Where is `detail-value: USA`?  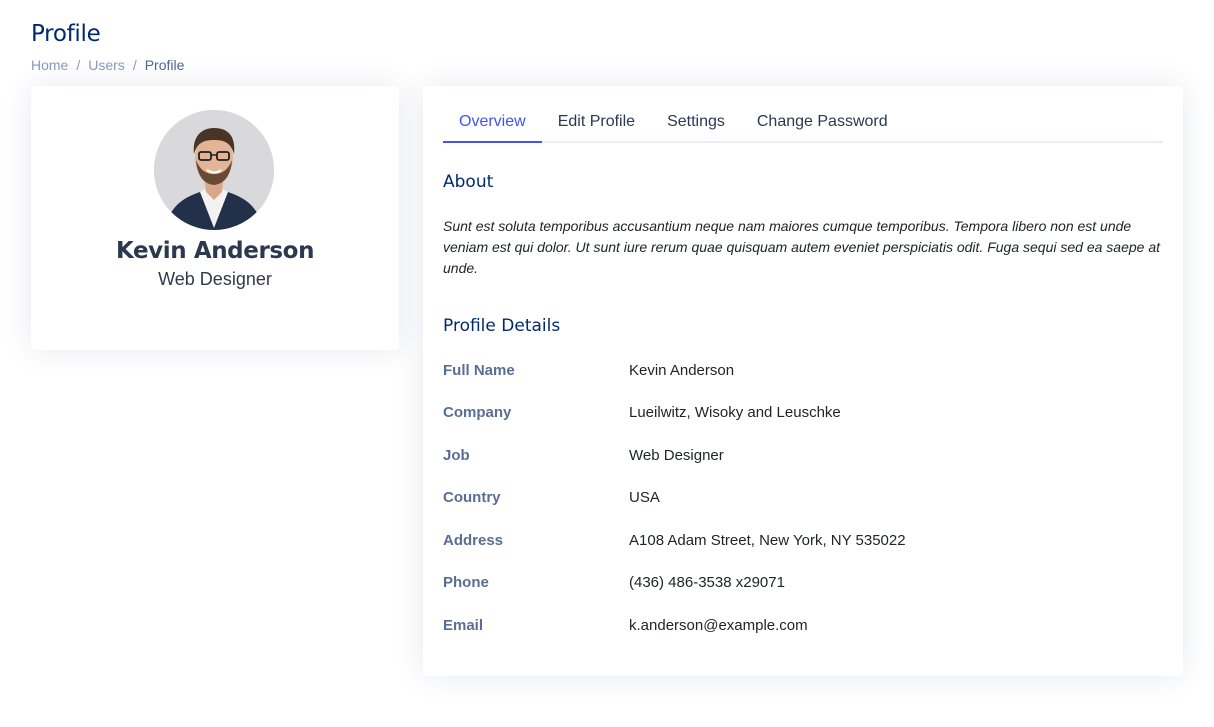
detail-value: USA is located at coordinates (644, 497).